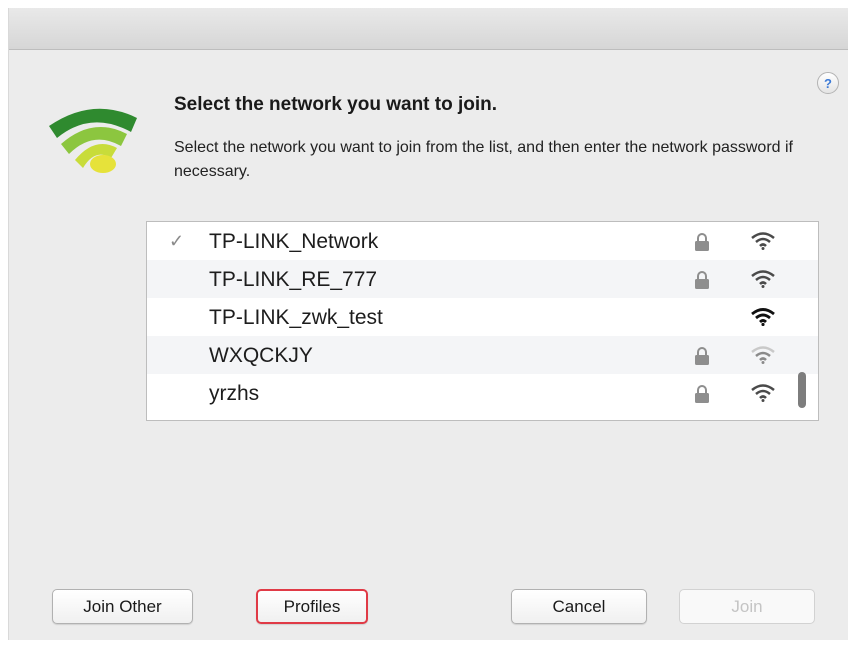 Image resolution: width=848 pixels, height=645 pixels. What do you see at coordinates (482, 279) in the screenshot?
I see `network-row-tp-link-re-777: TP-LINK_RE_777` at bounding box center [482, 279].